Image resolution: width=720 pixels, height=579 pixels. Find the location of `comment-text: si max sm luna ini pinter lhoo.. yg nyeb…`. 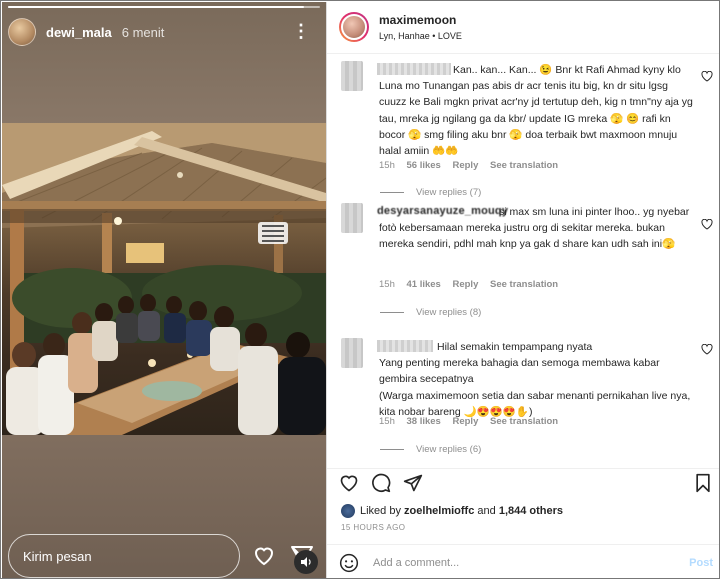

comment-text: si max sm luna ini pinter lhoo.. yg nyeb… is located at coordinates (536, 228).